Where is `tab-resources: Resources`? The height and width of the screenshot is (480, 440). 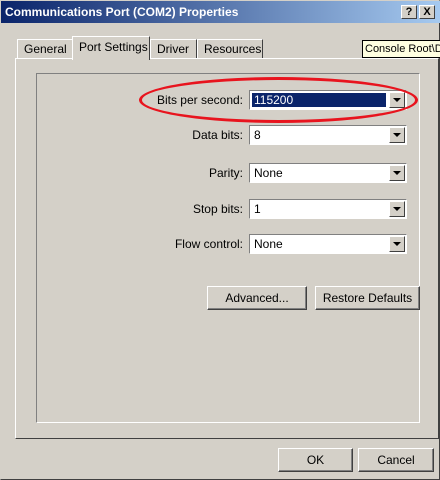 tab-resources: Resources is located at coordinates (230, 48).